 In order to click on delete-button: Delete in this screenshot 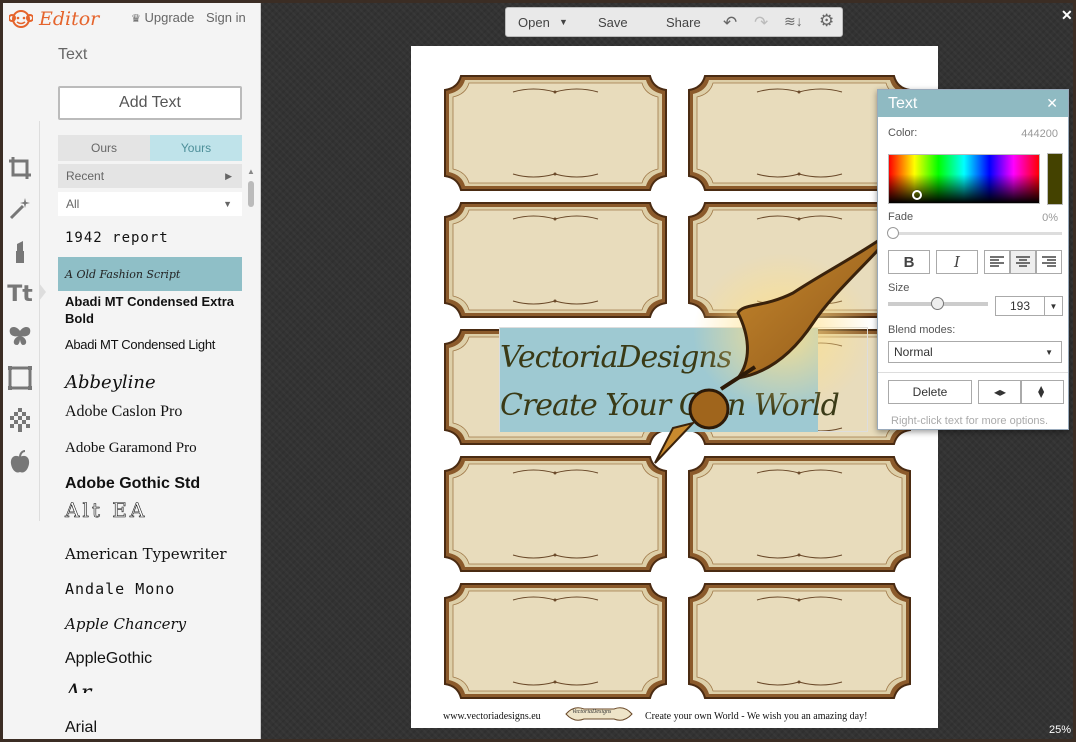, I will do `click(930, 392)`.